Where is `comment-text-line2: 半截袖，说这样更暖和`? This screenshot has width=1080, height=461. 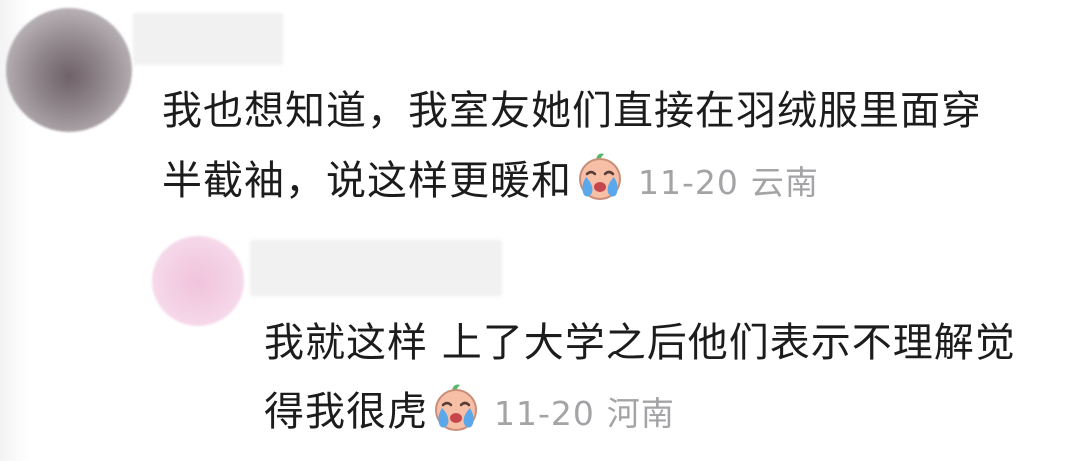 comment-text-line2: 半截袖，说这样更暖和 is located at coordinates (367, 181).